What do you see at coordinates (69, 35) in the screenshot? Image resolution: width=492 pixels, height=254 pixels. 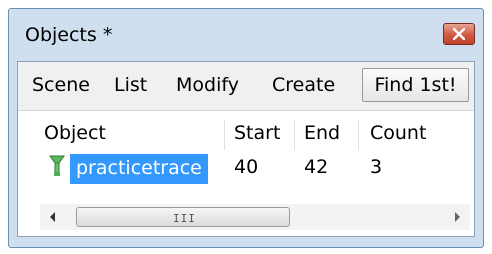 I see `window-title: Objects *` at bounding box center [69, 35].